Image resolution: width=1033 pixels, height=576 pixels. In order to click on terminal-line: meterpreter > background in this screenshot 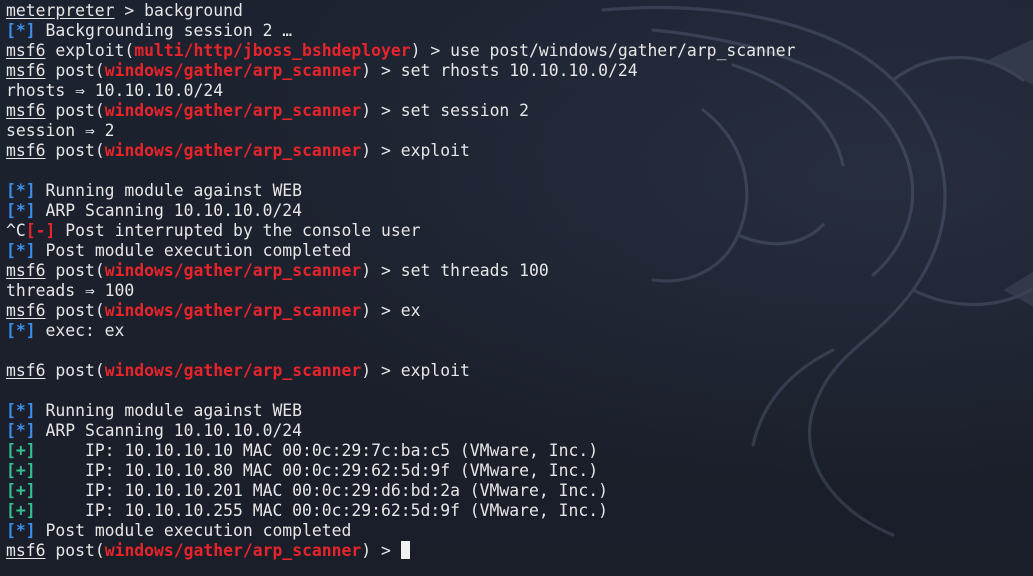, I will do `click(400, 11)`.